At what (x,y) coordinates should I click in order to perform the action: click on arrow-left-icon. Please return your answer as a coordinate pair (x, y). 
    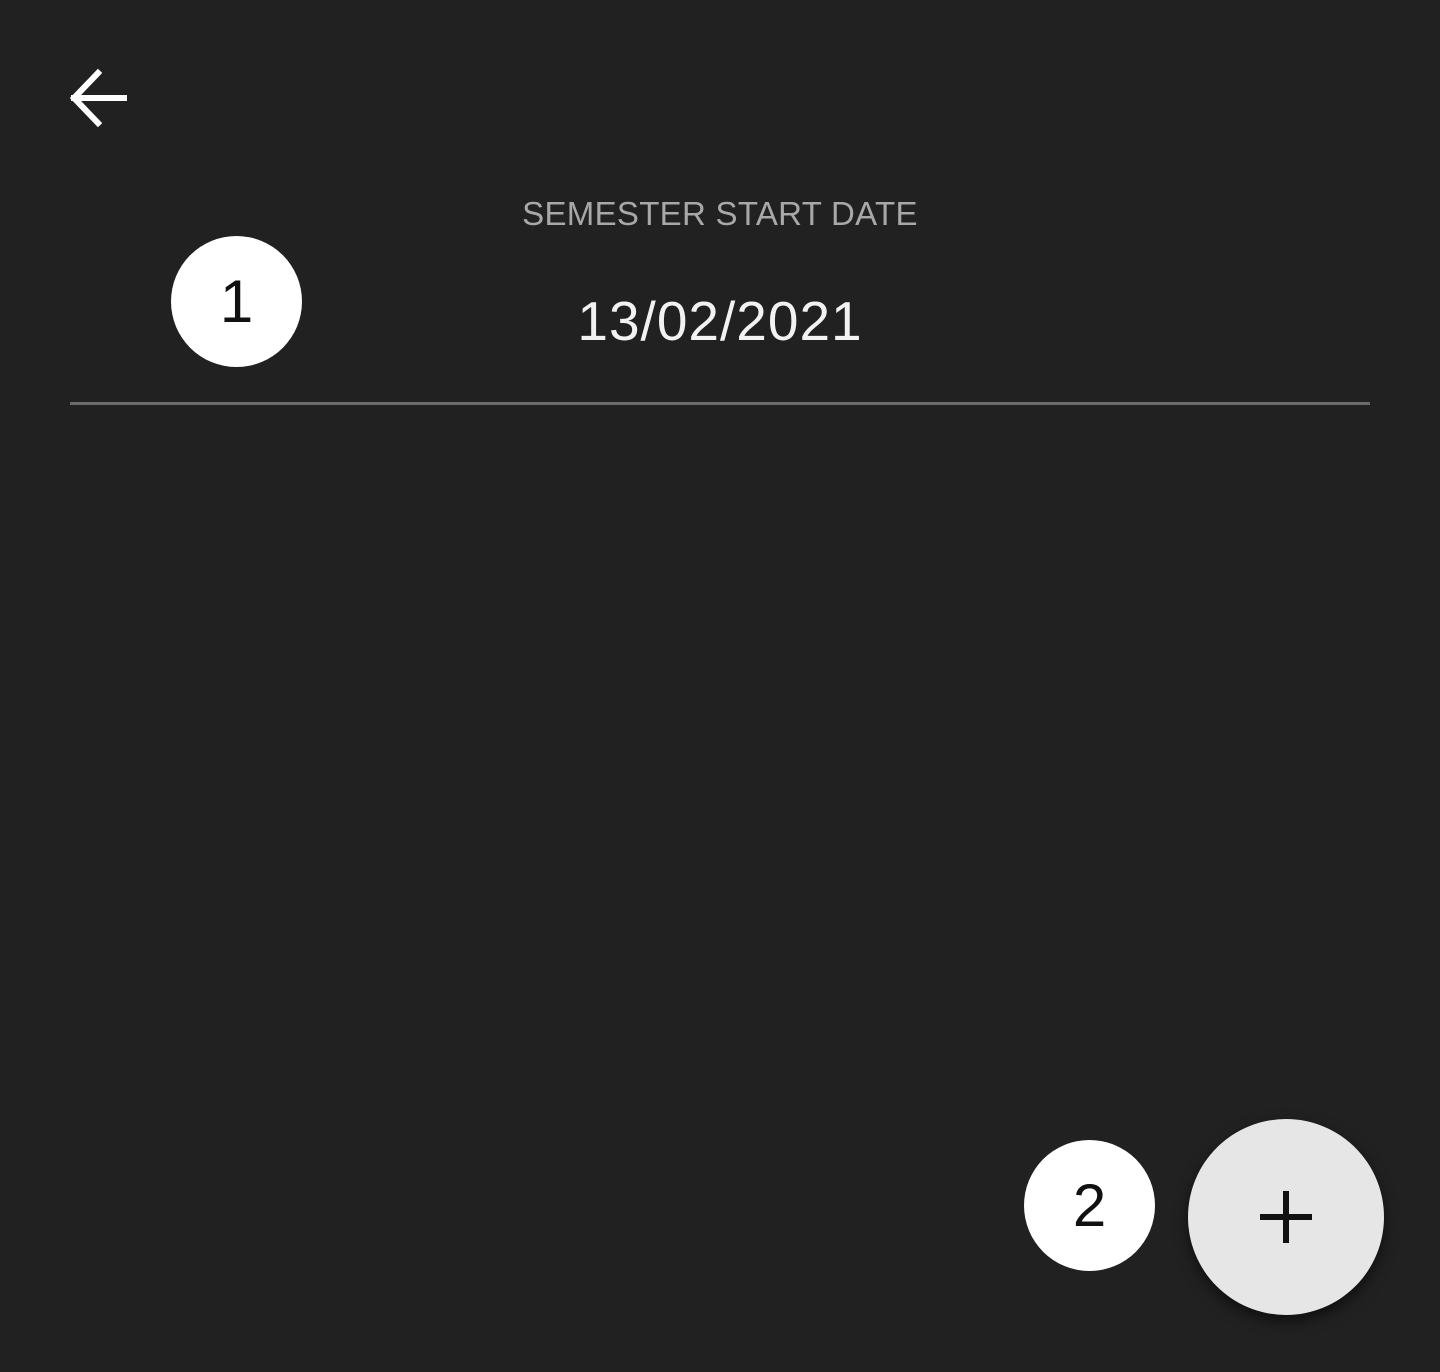
    Looking at the image, I should click on (98, 98).